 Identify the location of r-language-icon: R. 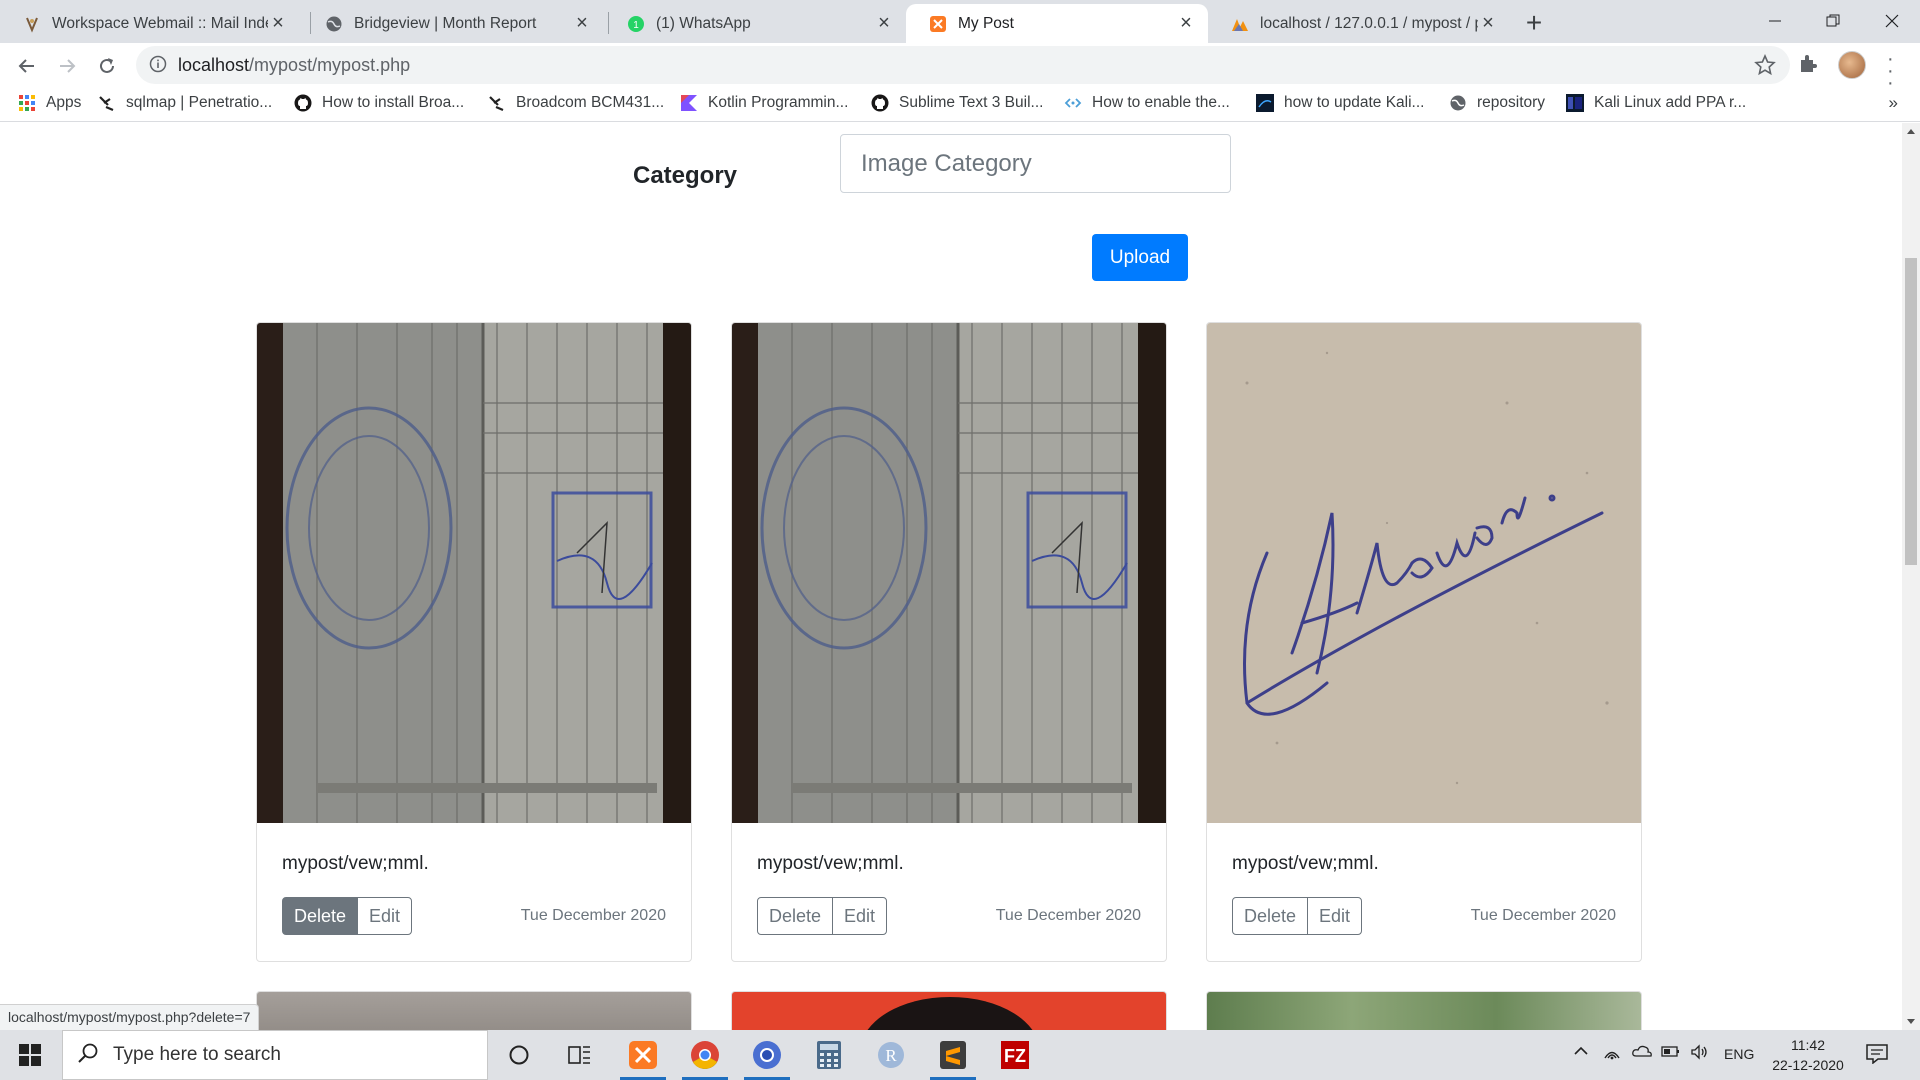
(891, 1055).